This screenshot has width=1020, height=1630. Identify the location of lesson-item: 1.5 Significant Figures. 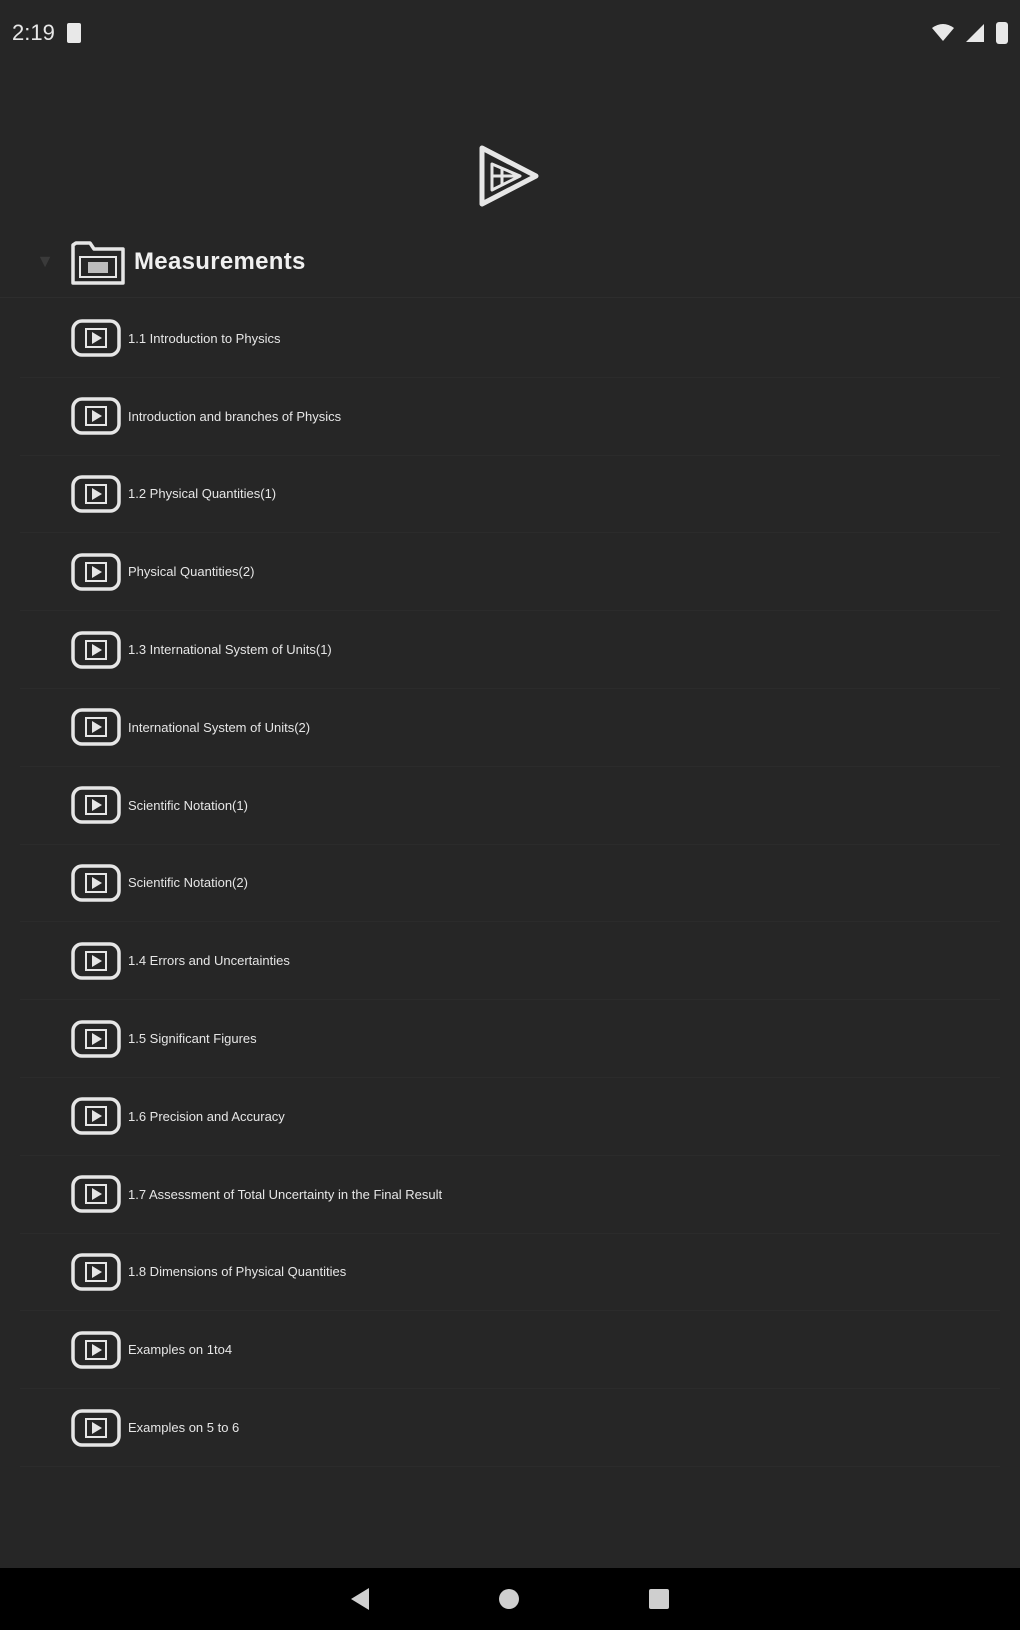
(510, 1039).